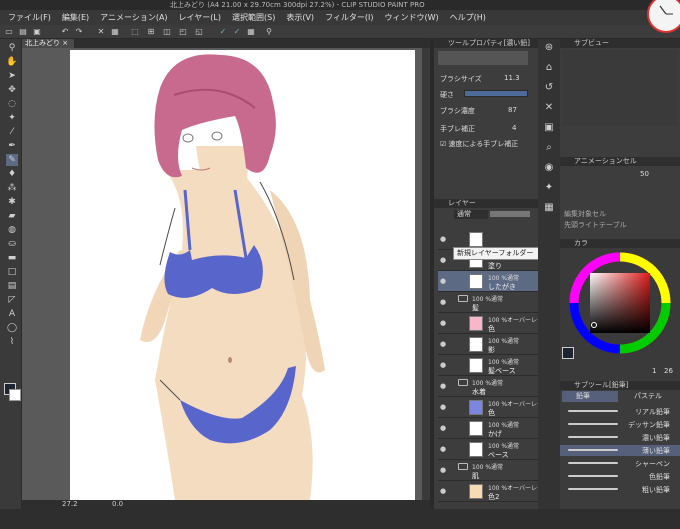 The image size is (680, 529). Describe the element at coordinates (549, 48) in the screenshot. I see `navigator-icon: ⊛` at that location.